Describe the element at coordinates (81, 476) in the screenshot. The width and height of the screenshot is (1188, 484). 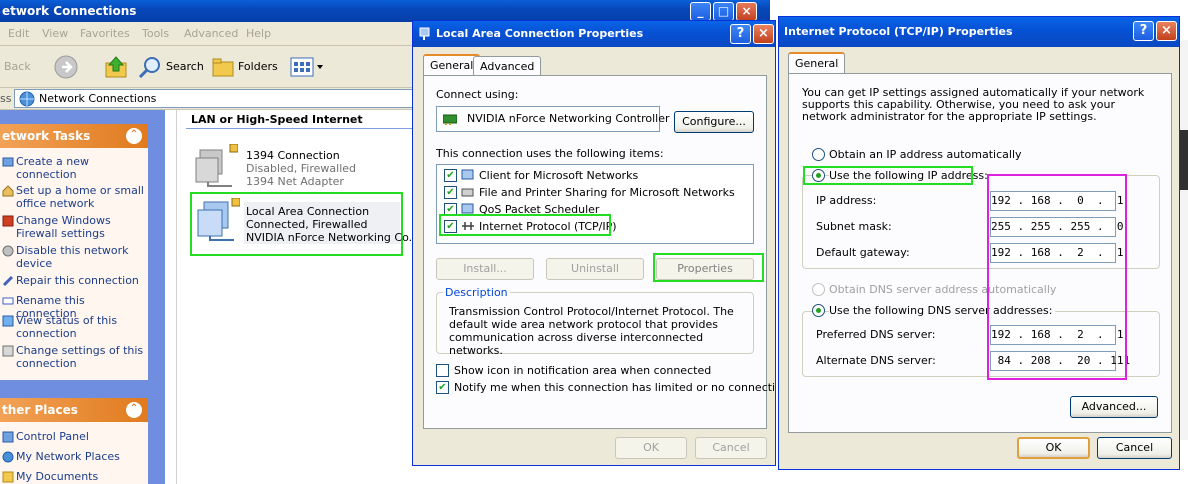
I see `place-my-documents: My Documents` at that location.